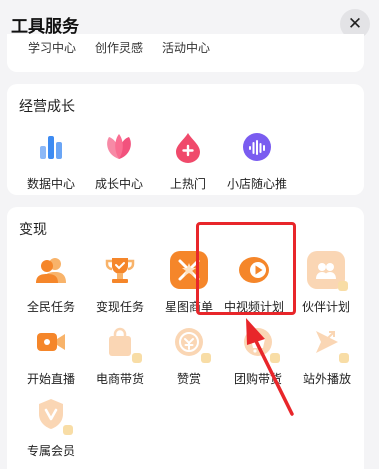 This screenshot has height=469, width=379. What do you see at coordinates (52, 47) in the screenshot?
I see `learning-center-item: 学习中心` at bounding box center [52, 47].